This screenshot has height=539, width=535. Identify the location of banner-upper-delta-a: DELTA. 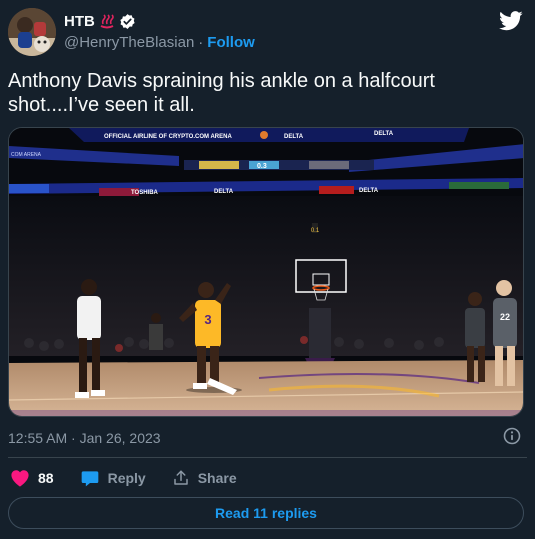
(294, 137).